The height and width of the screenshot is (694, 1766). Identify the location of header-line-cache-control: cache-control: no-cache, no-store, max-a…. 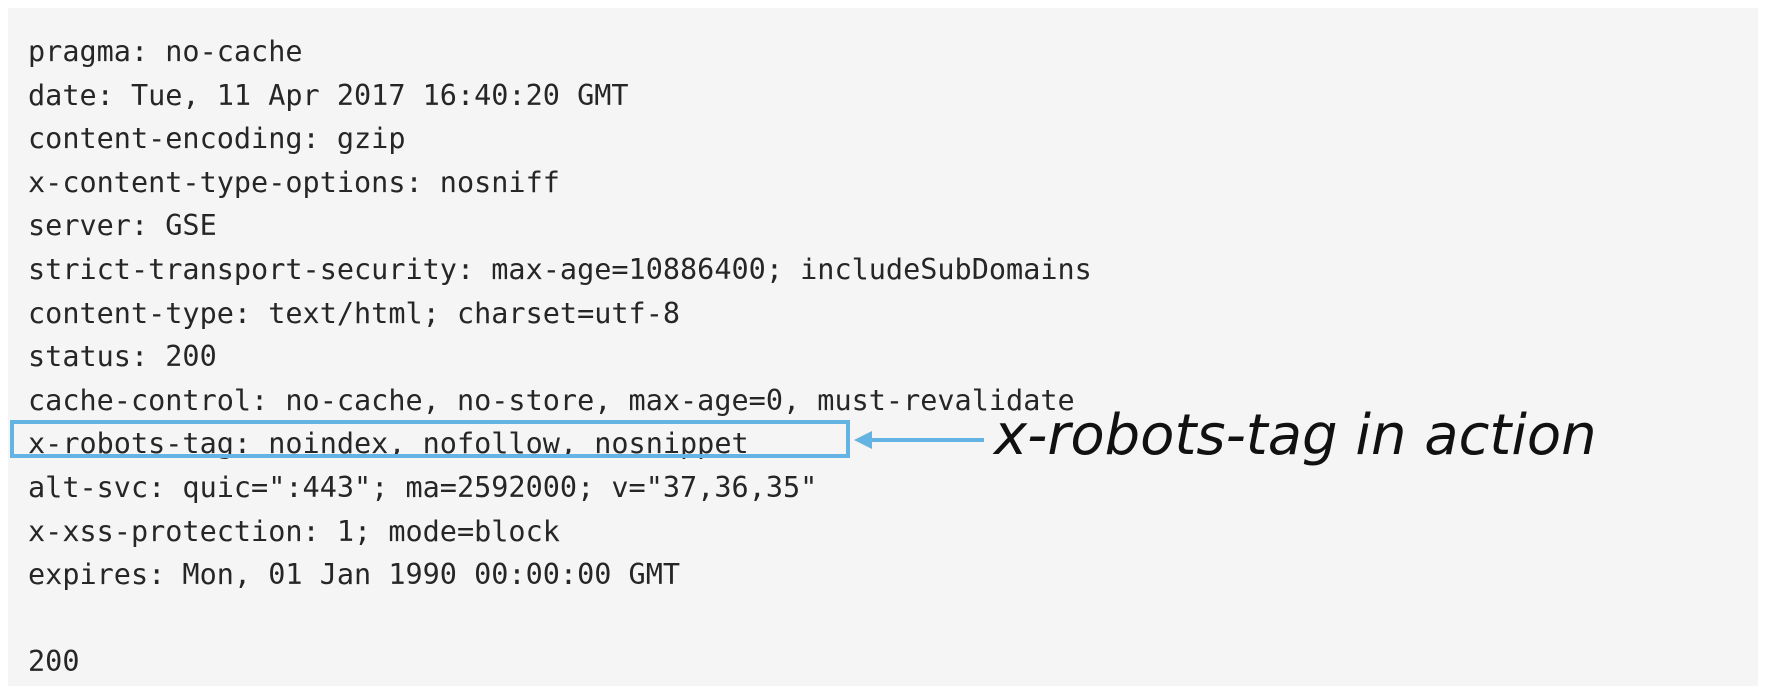
(551, 400).